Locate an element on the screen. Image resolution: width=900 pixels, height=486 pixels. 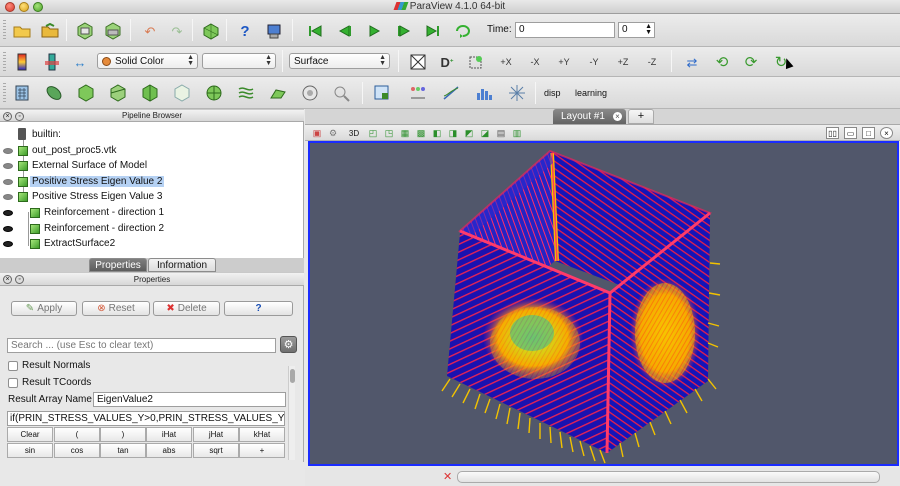
calc-button-cos: cos is located at coordinates (77, 450).